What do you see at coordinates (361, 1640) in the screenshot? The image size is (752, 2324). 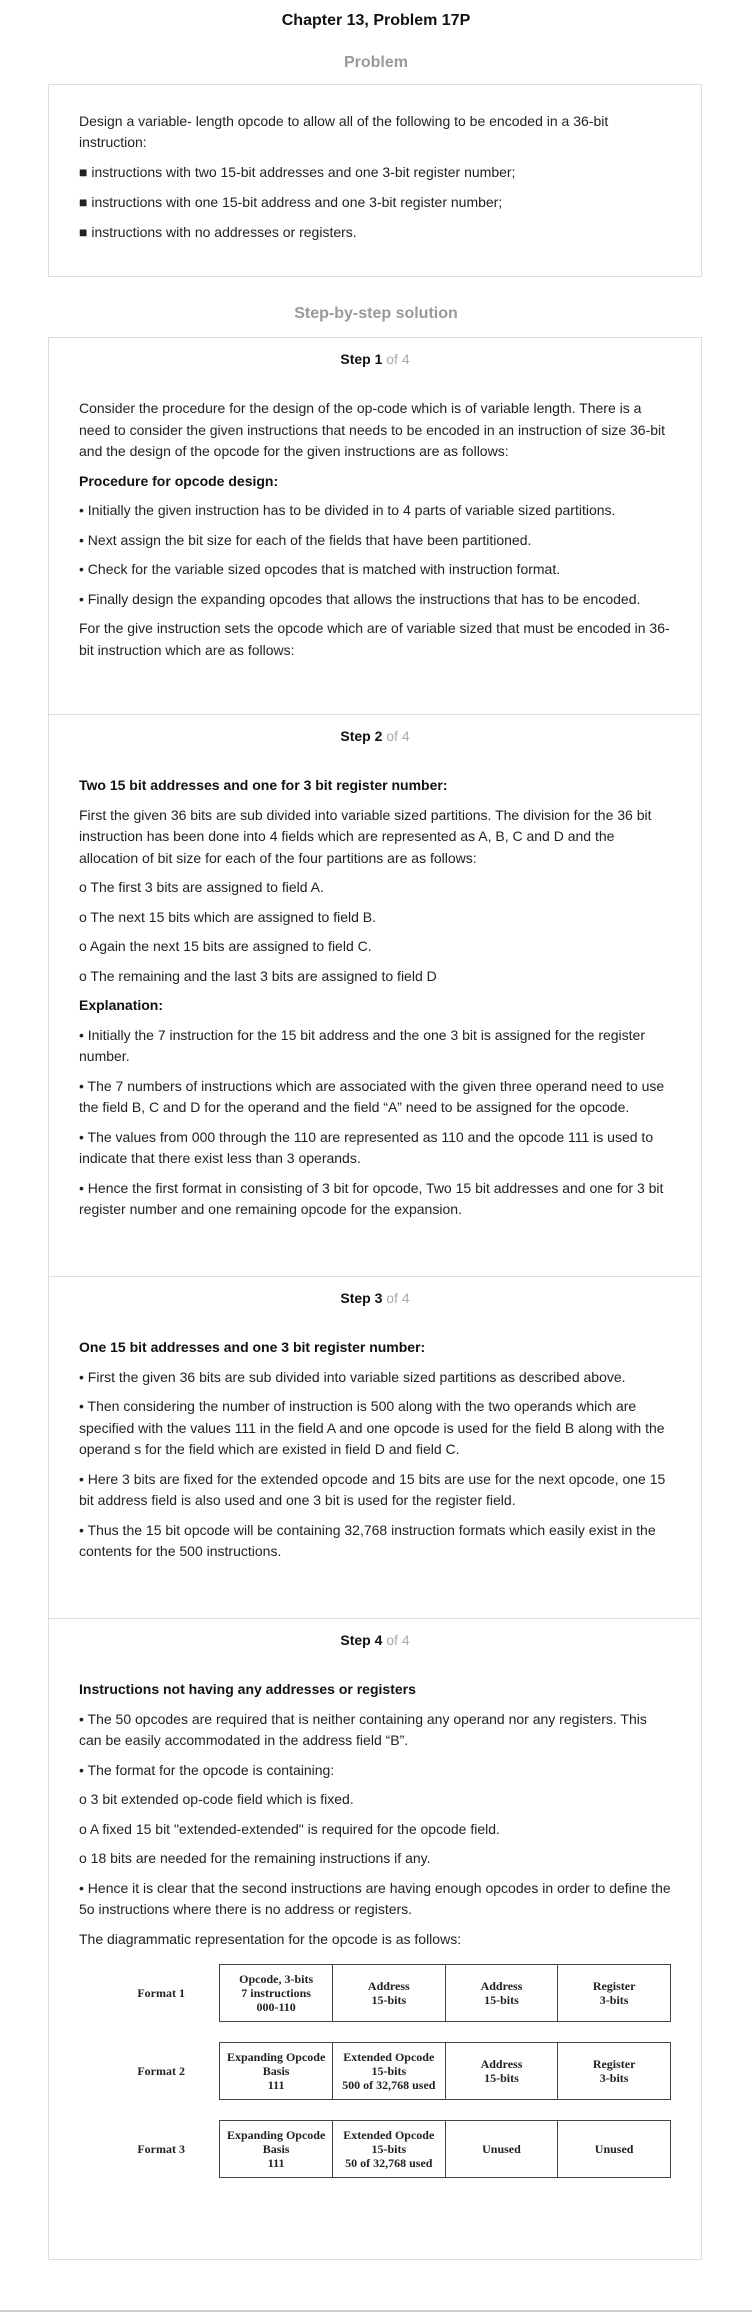 I see `step-label: Step 4` at bounding box center [361, 1640].